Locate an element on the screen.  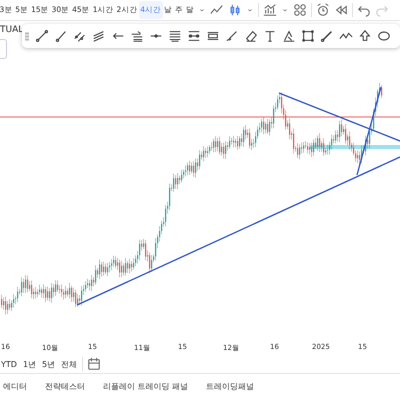
range-button: 1년 is located at coordinates (30, 364).